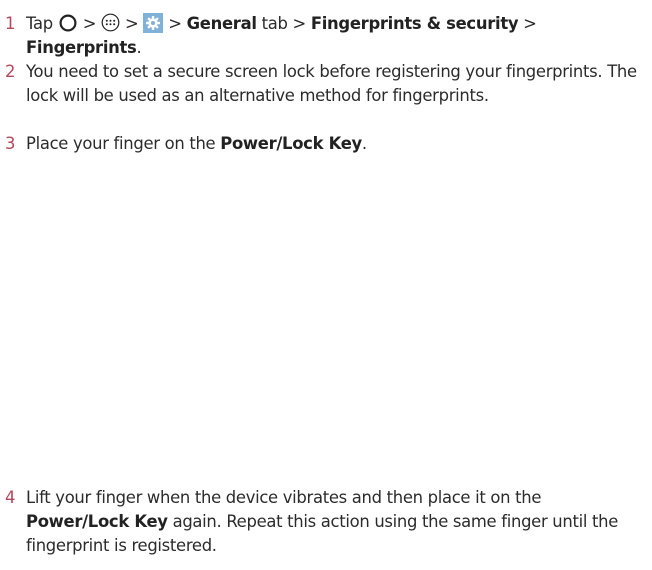 Image resolution: width=652 pixels, height=570 pixels. What do you see at coordinates (81, 47) in the screenshot?
I see `fingerprints-label: Fingerprints` at bounding box center [81, 47].